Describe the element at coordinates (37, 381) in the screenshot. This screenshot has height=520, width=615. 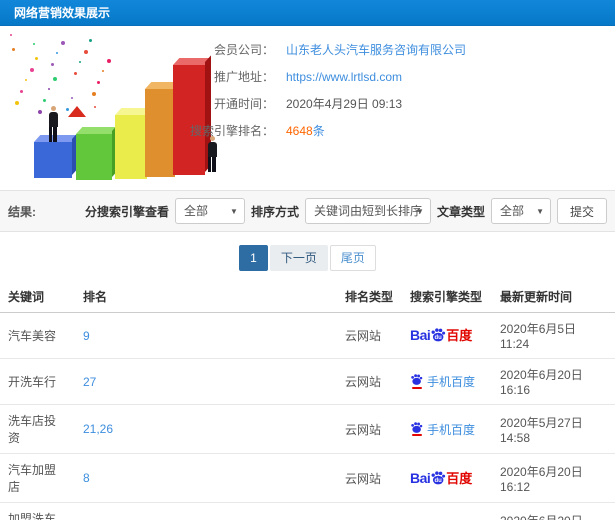
I see `keyword-cell: 开洗车行` at that location.